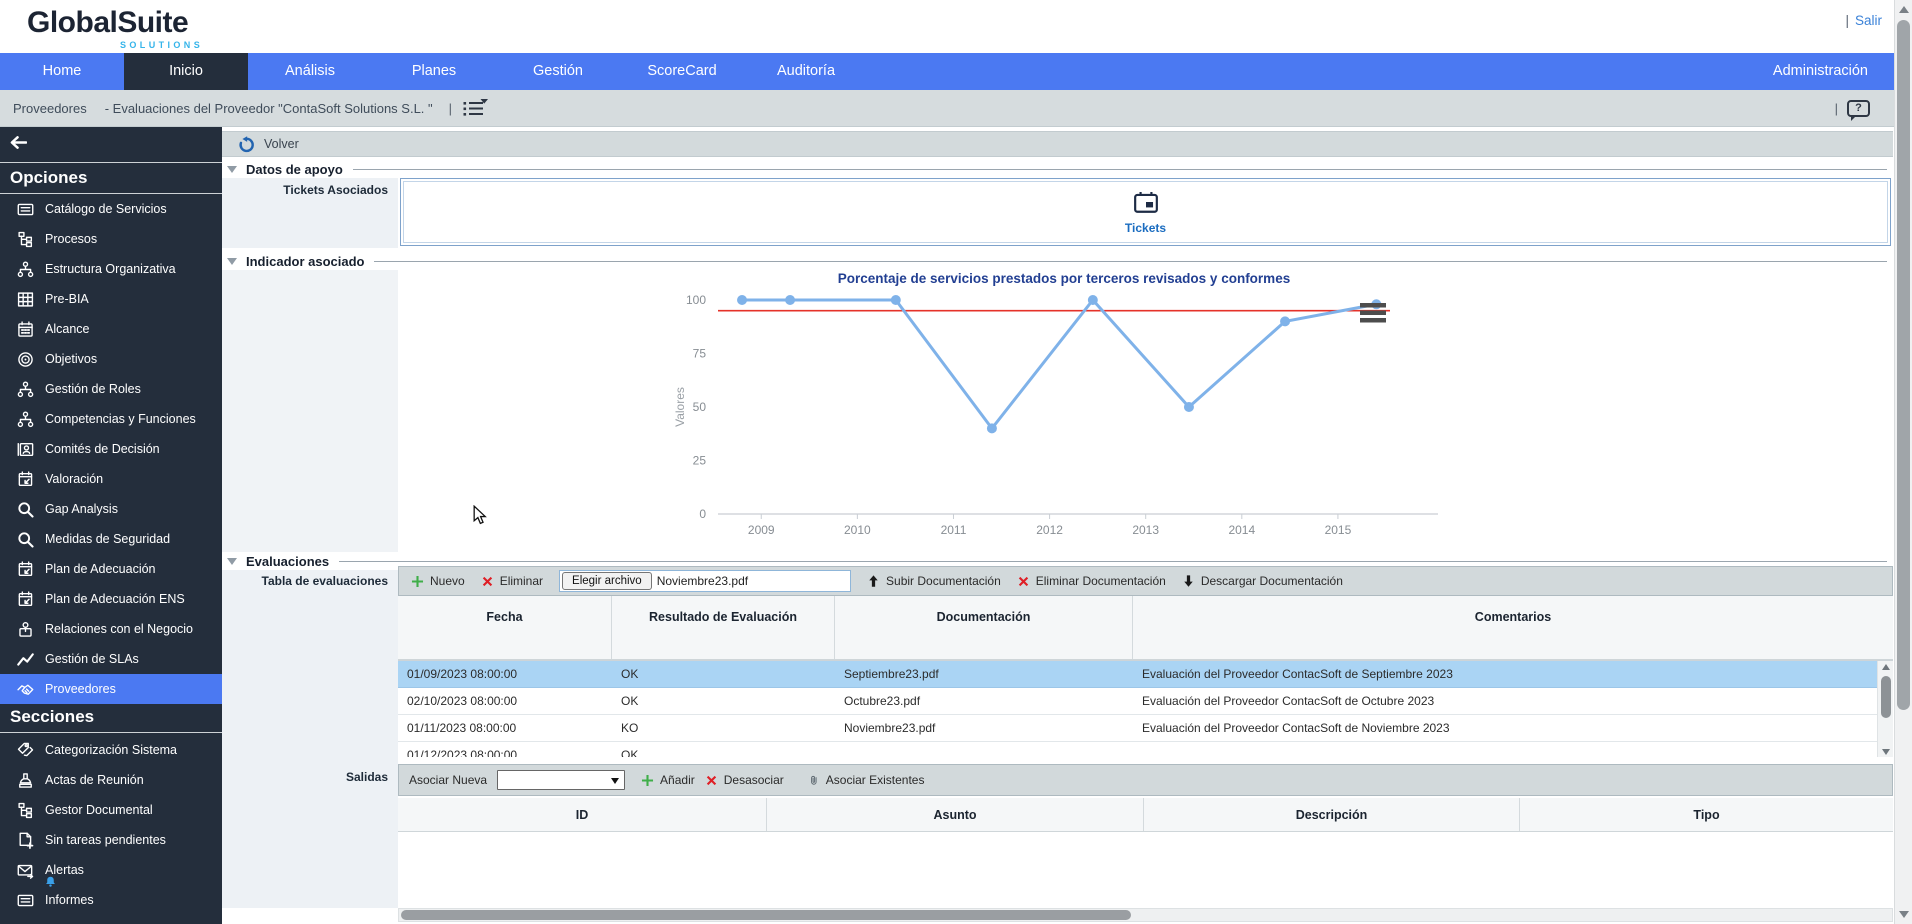  Describe the element at coordinates (111, 810) in the screenshot. I see `sidebar-item-gestor-documental: Gestor Documental` at that location.